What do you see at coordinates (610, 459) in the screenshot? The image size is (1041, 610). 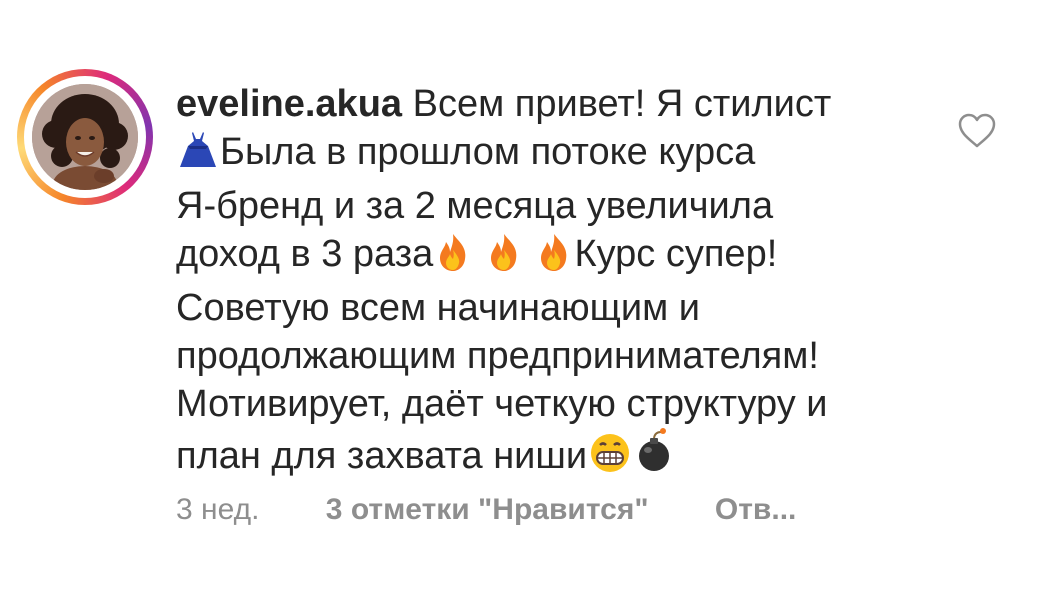 I see `grin-emoji-icon` at bounding box center [610, 459].